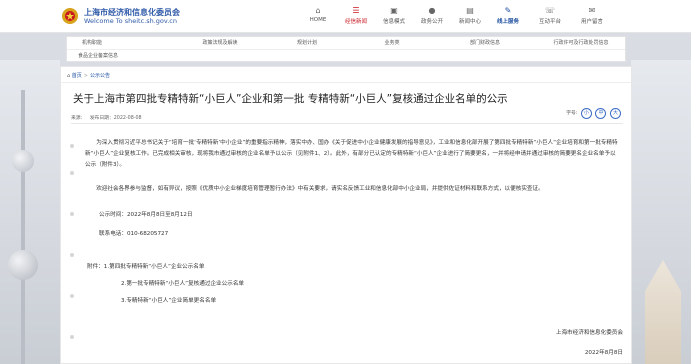 This screenshot has width=691, height=364. What do you see at coordinates (168, 300) in the screenshot?
I see `attachment-3: 3.专精特新“小巨人”企业简单更名名单` at bounding box center [168, 300].